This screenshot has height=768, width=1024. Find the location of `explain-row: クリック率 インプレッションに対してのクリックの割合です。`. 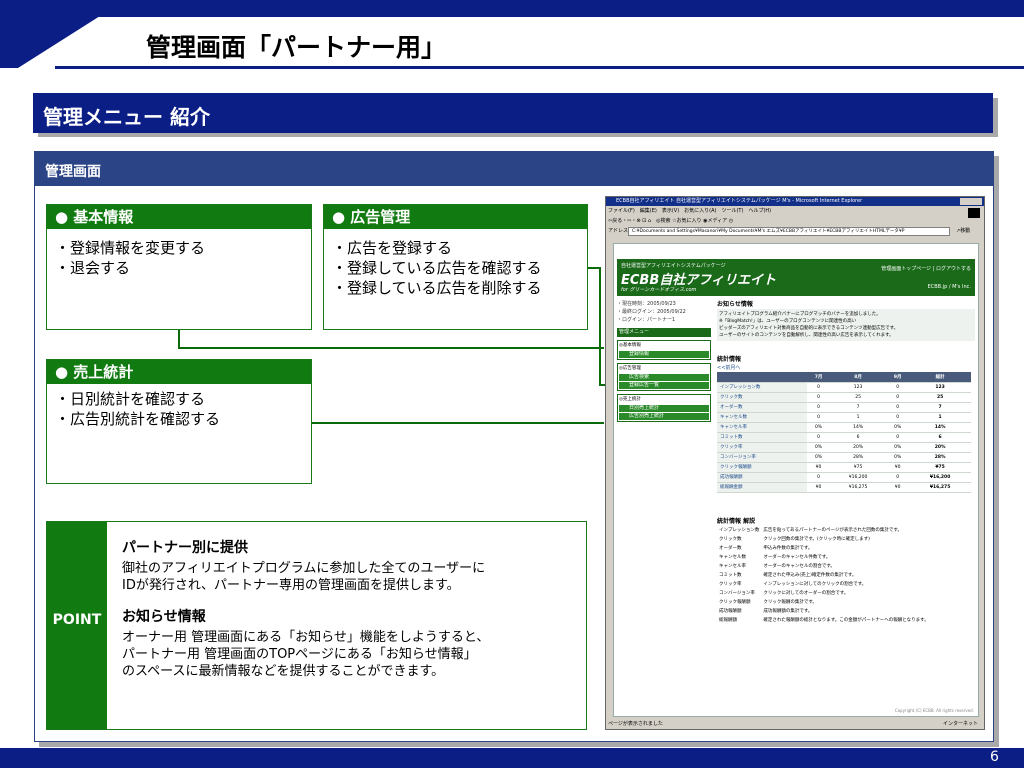

explain-row: クリック率 インプレッションに対してのクリックの割合です。 is located at coordinates (844, 584).